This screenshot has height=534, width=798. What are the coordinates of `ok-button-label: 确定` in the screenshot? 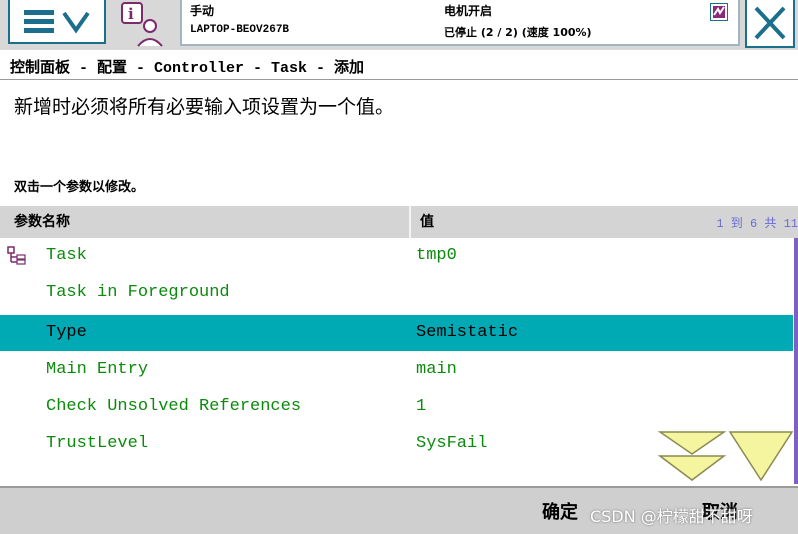 It's located at (560, 512).